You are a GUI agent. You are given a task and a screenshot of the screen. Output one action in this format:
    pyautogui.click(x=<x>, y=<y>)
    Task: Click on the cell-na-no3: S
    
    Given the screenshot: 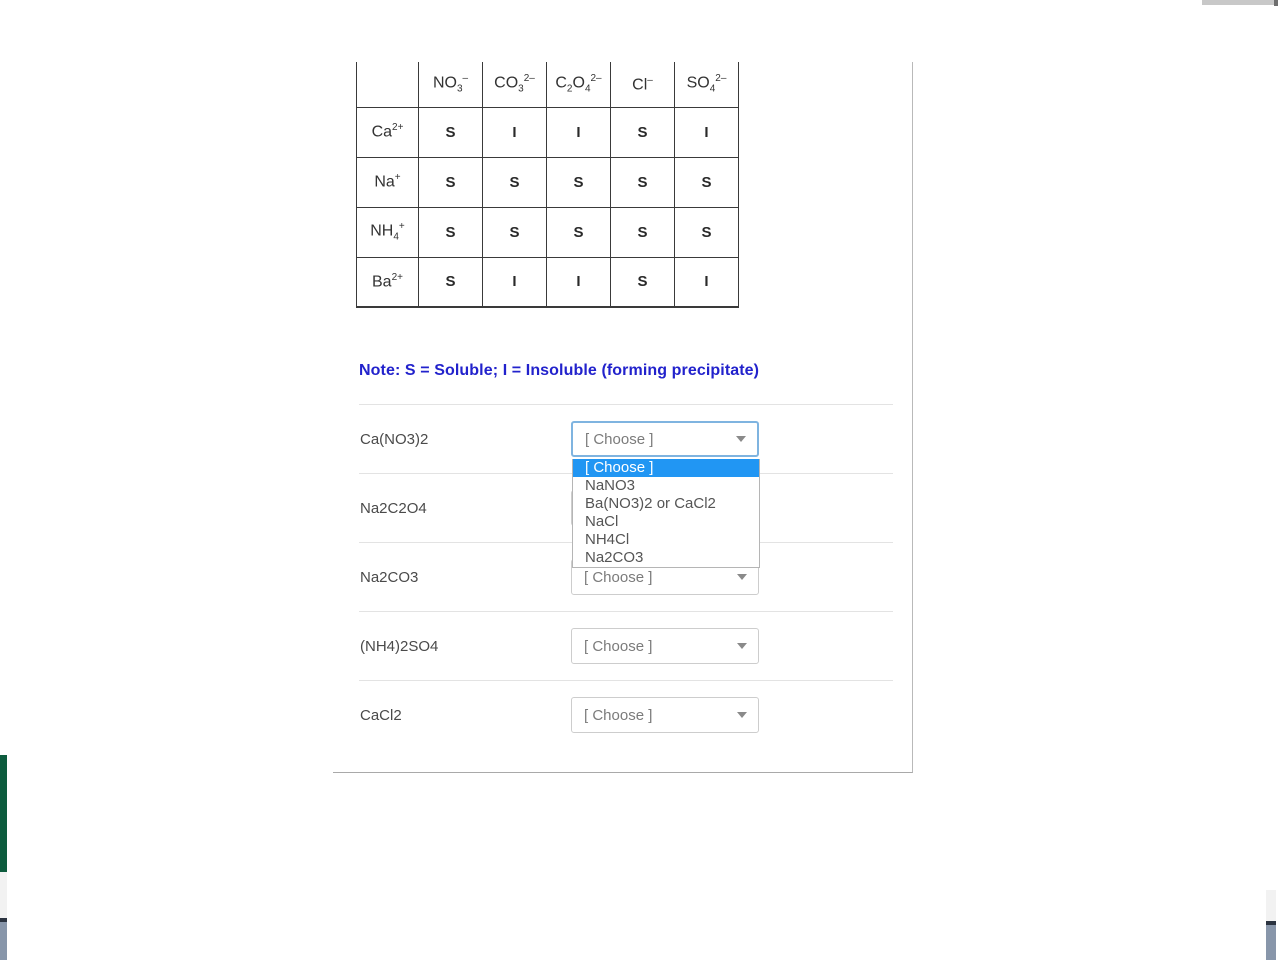 What is the action you would take?
    pyautogui.click(x=450, y=182)
    